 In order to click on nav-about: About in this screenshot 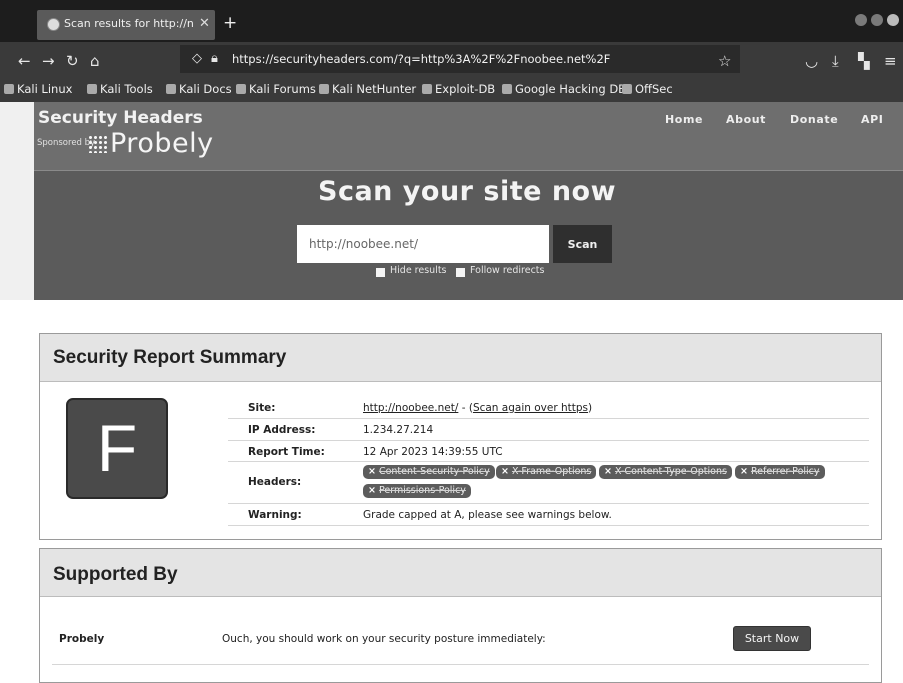, I will do `click(746, 119)`.